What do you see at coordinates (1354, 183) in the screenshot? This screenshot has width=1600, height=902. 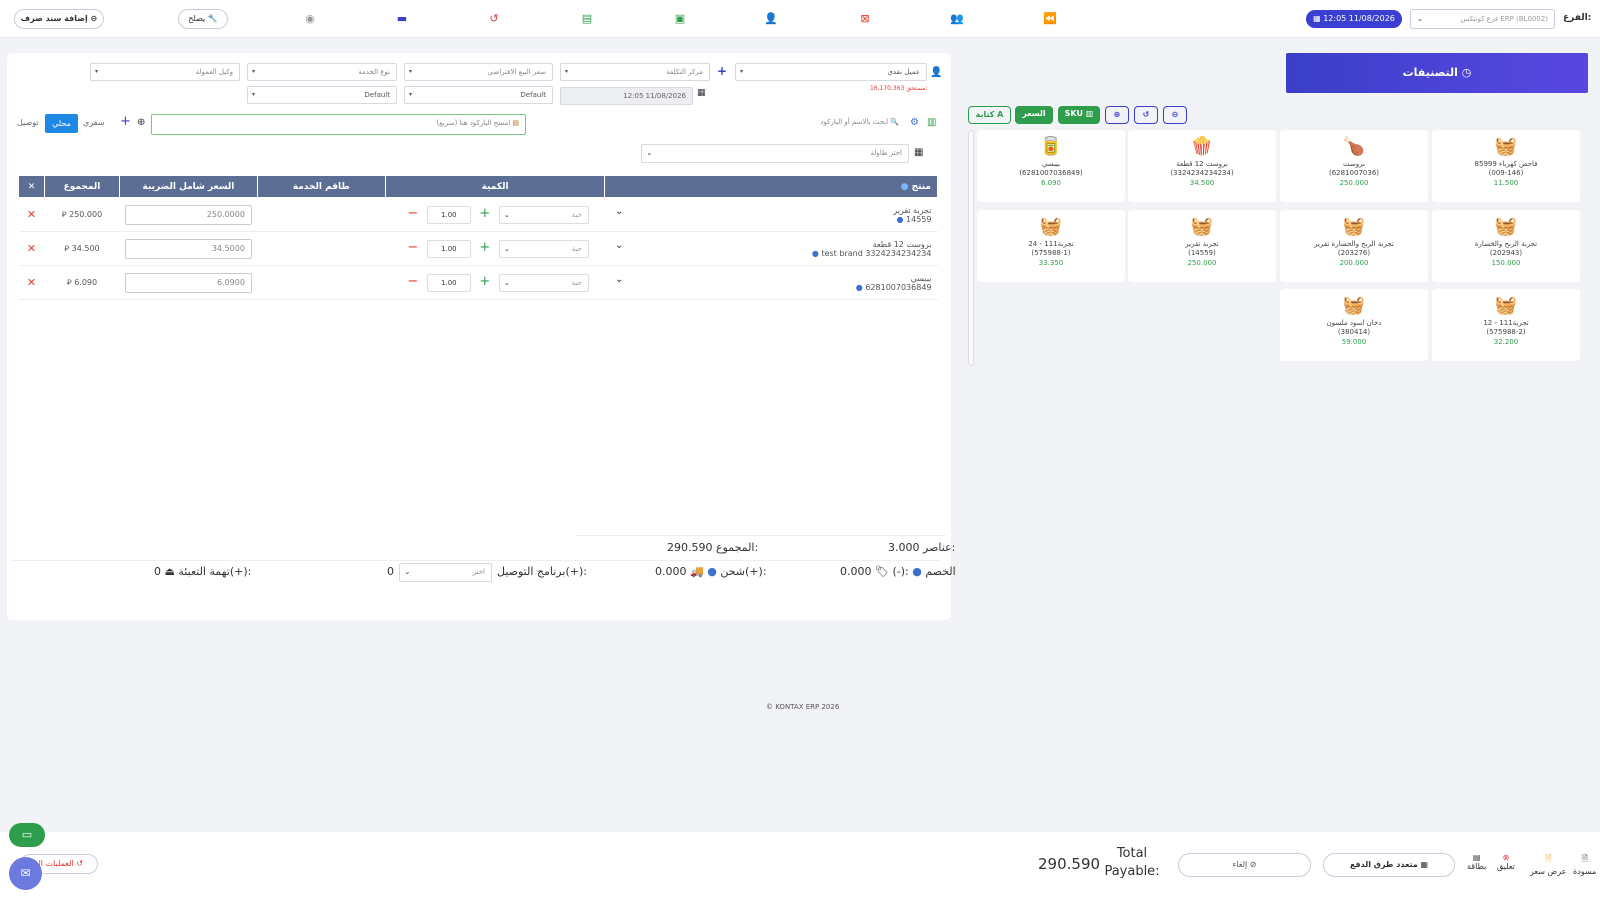 I see `product-card-price: 250.000` at bounding box center [1354, 183].